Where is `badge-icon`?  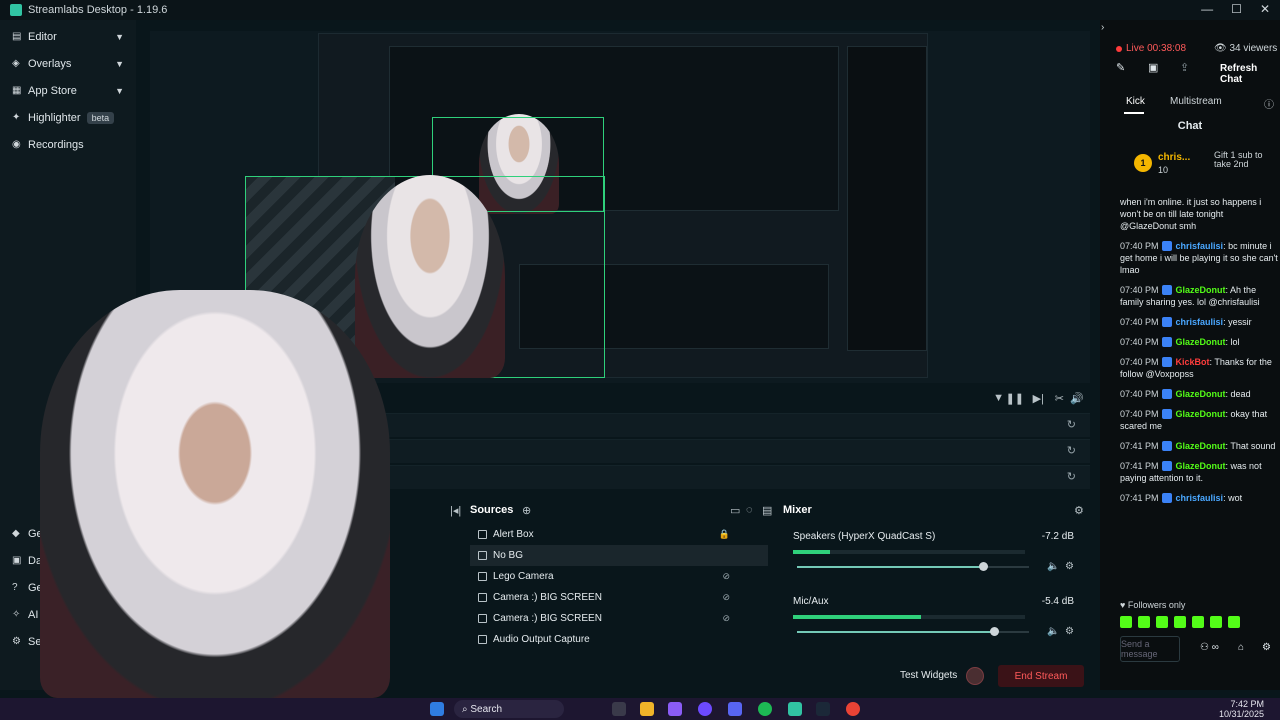 badge-icon is located at coordinates (1167, 290).